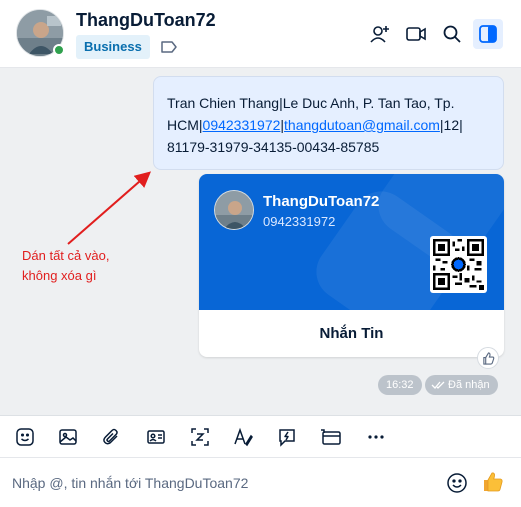  What do you see at coordinates (380, 34) in the screenshot?
I see `add-member-icon` at bounding box center [380, 34].